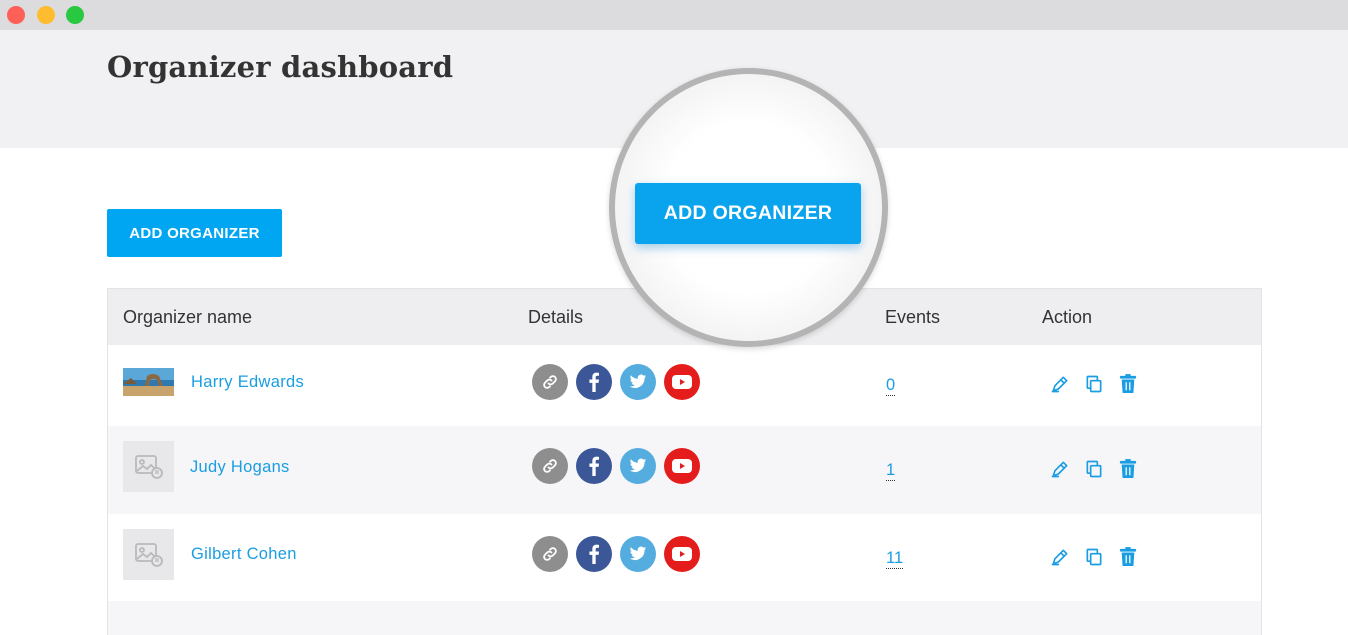 The image size is (1348, 635). Describe the element at coordinates (244, 554) in the screenshot. I see `organizer-name-link: Gilbert Cohen` at that location.